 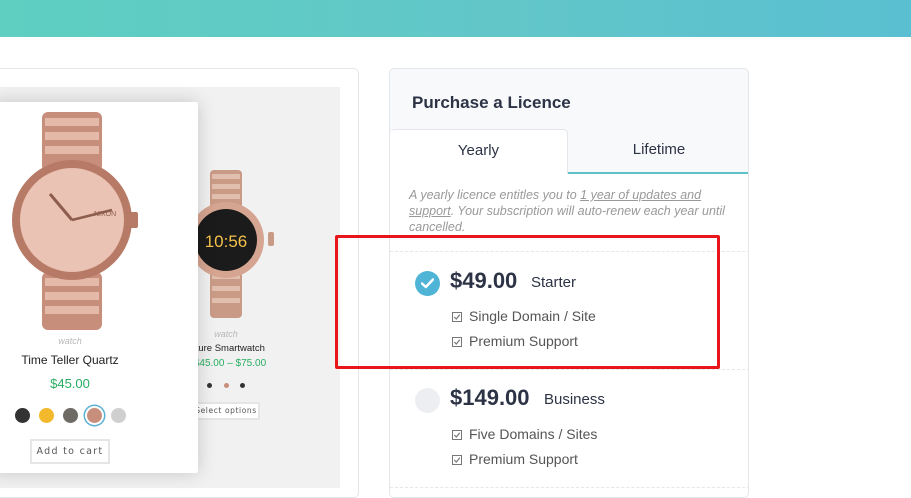 I want to click on svg-text: 10:56, so click(x=226, y=241).